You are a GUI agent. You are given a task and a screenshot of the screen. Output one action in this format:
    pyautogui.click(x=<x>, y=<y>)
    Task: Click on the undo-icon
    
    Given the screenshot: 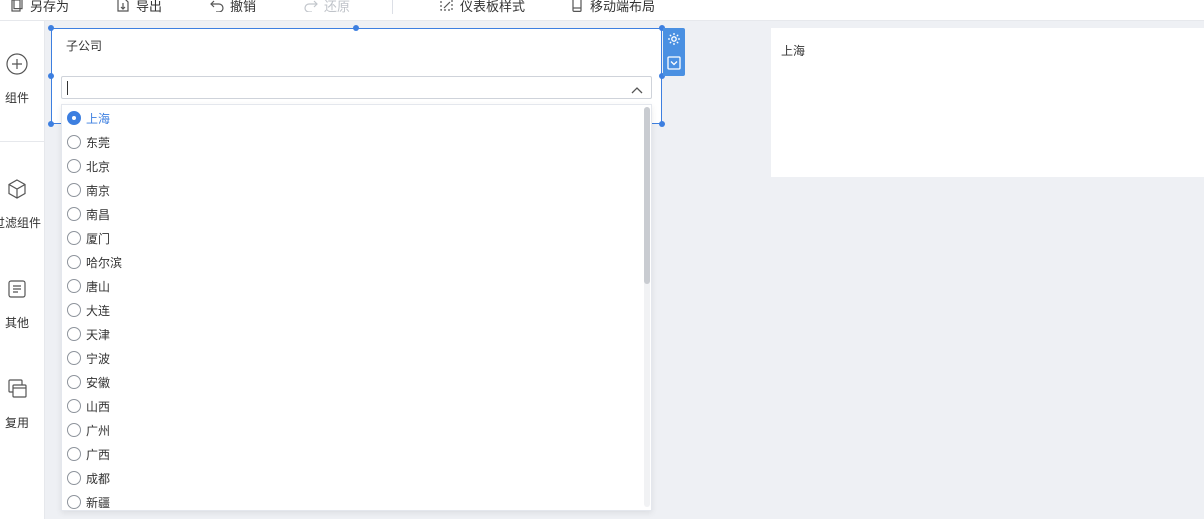 What is the action you would take?
    pyautogui.click(x=217, y=6)
    